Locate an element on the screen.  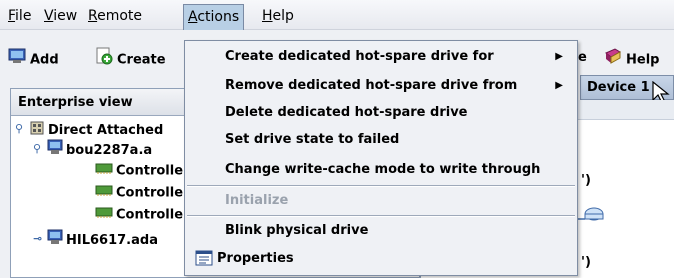
menu-item-properties-label: Properties is located at coordinates (255, 258).